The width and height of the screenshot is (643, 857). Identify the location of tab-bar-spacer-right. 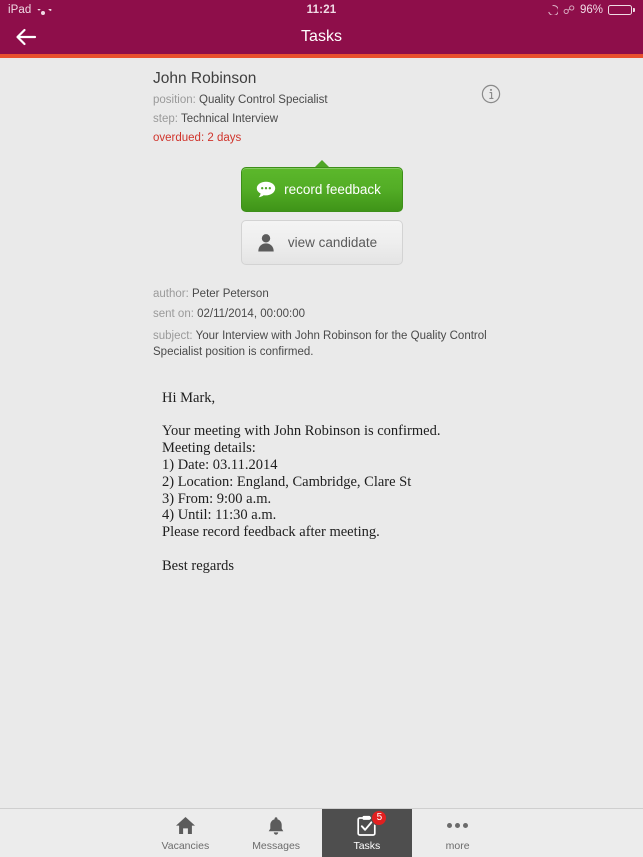
(573, 833).